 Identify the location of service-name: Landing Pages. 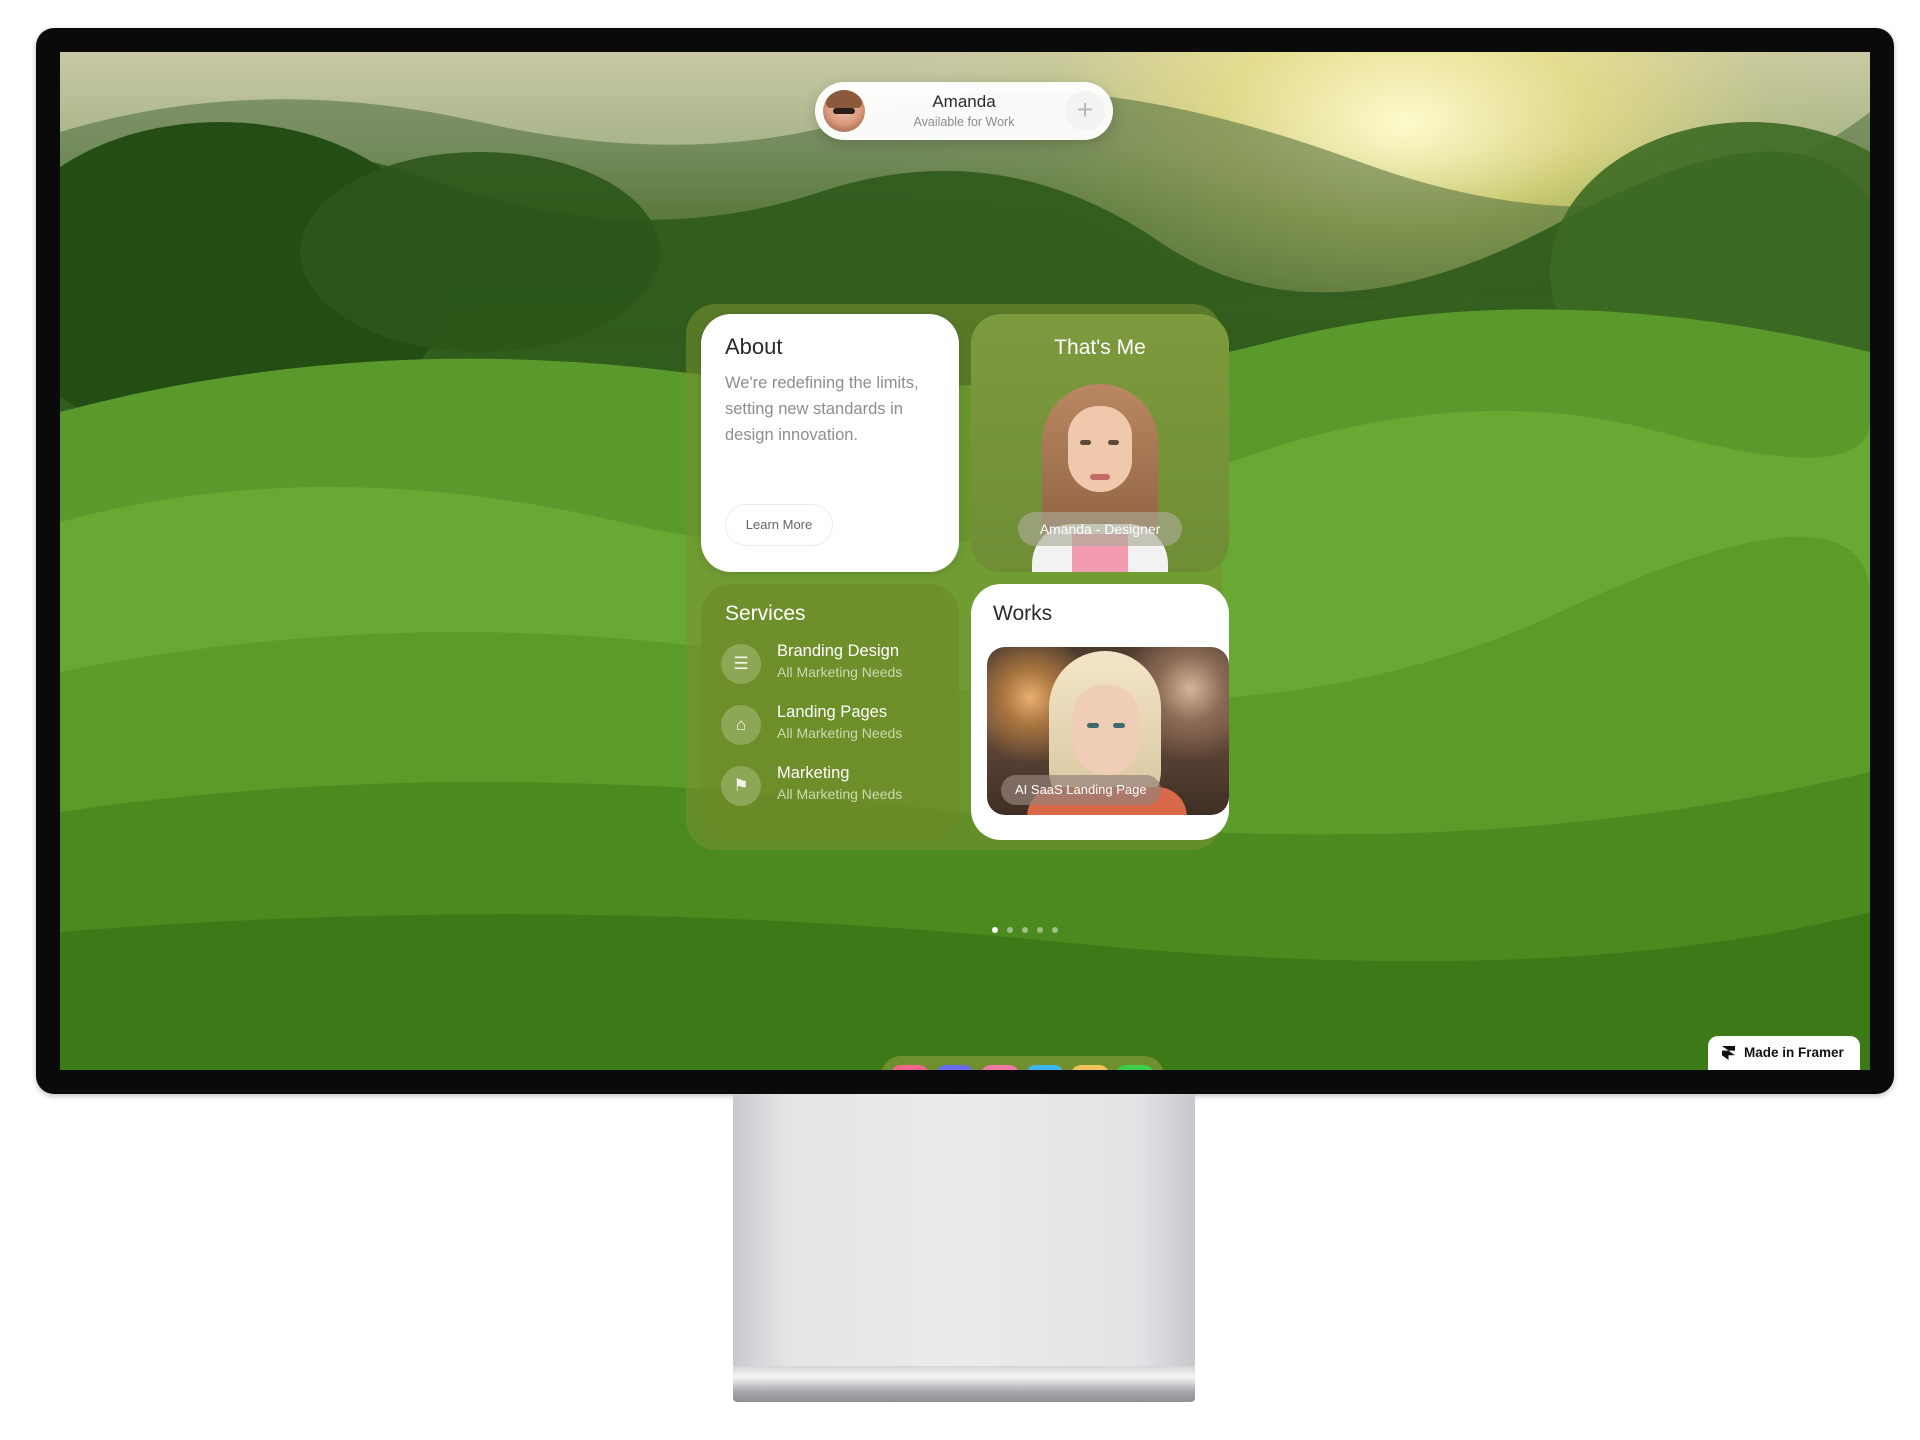
(832, 712).